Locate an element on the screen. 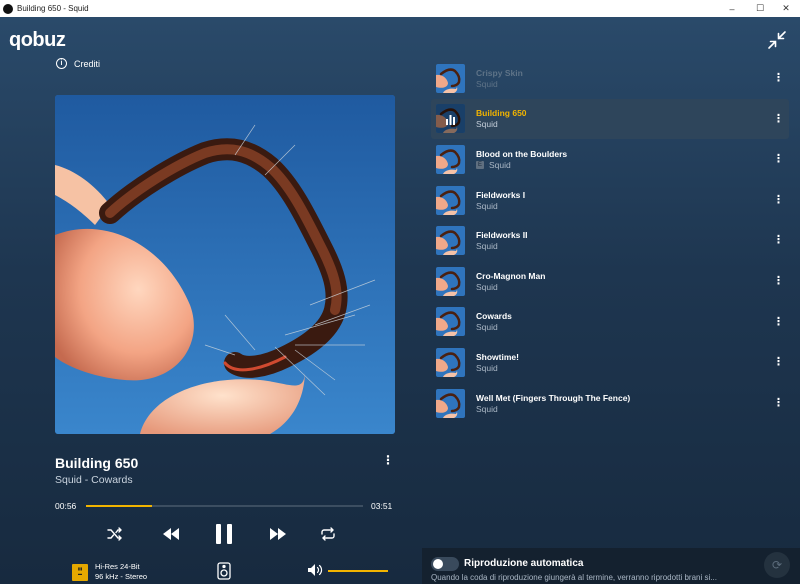 The width and height of the screenshot is (800, 584). queue-item: Showtime! Squid ⋮ is located at coordinates (610, 362).